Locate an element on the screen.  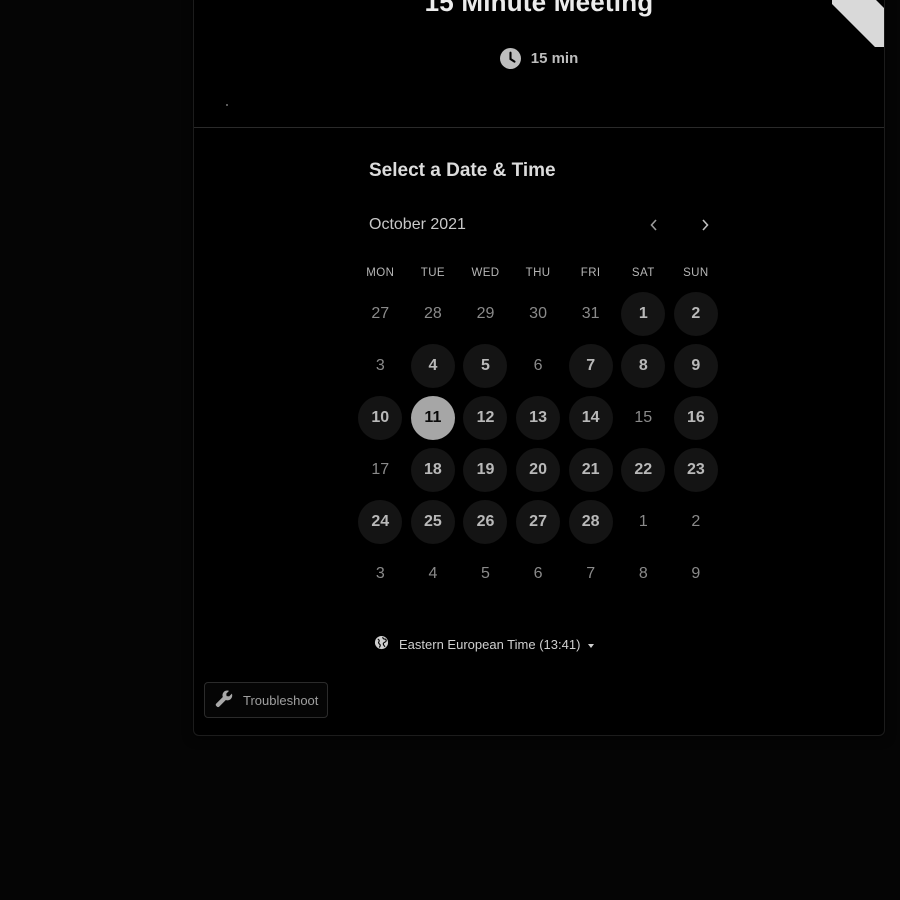
timezone-name: Eastern European Time is located at coordinates (467, 644).